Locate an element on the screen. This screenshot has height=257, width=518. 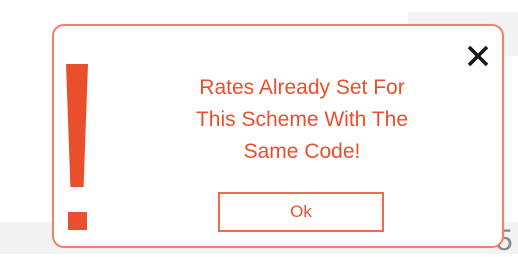
alert-message-line: Same Code! is located at coordinates (302, 151).